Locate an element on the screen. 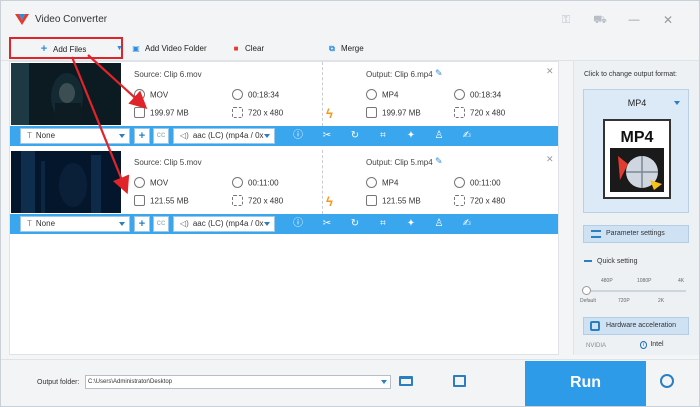 This screenshot has width=700, height=407. add-video-folder-button: ▣ Add Video Folder is located at coordinates (168, 49).